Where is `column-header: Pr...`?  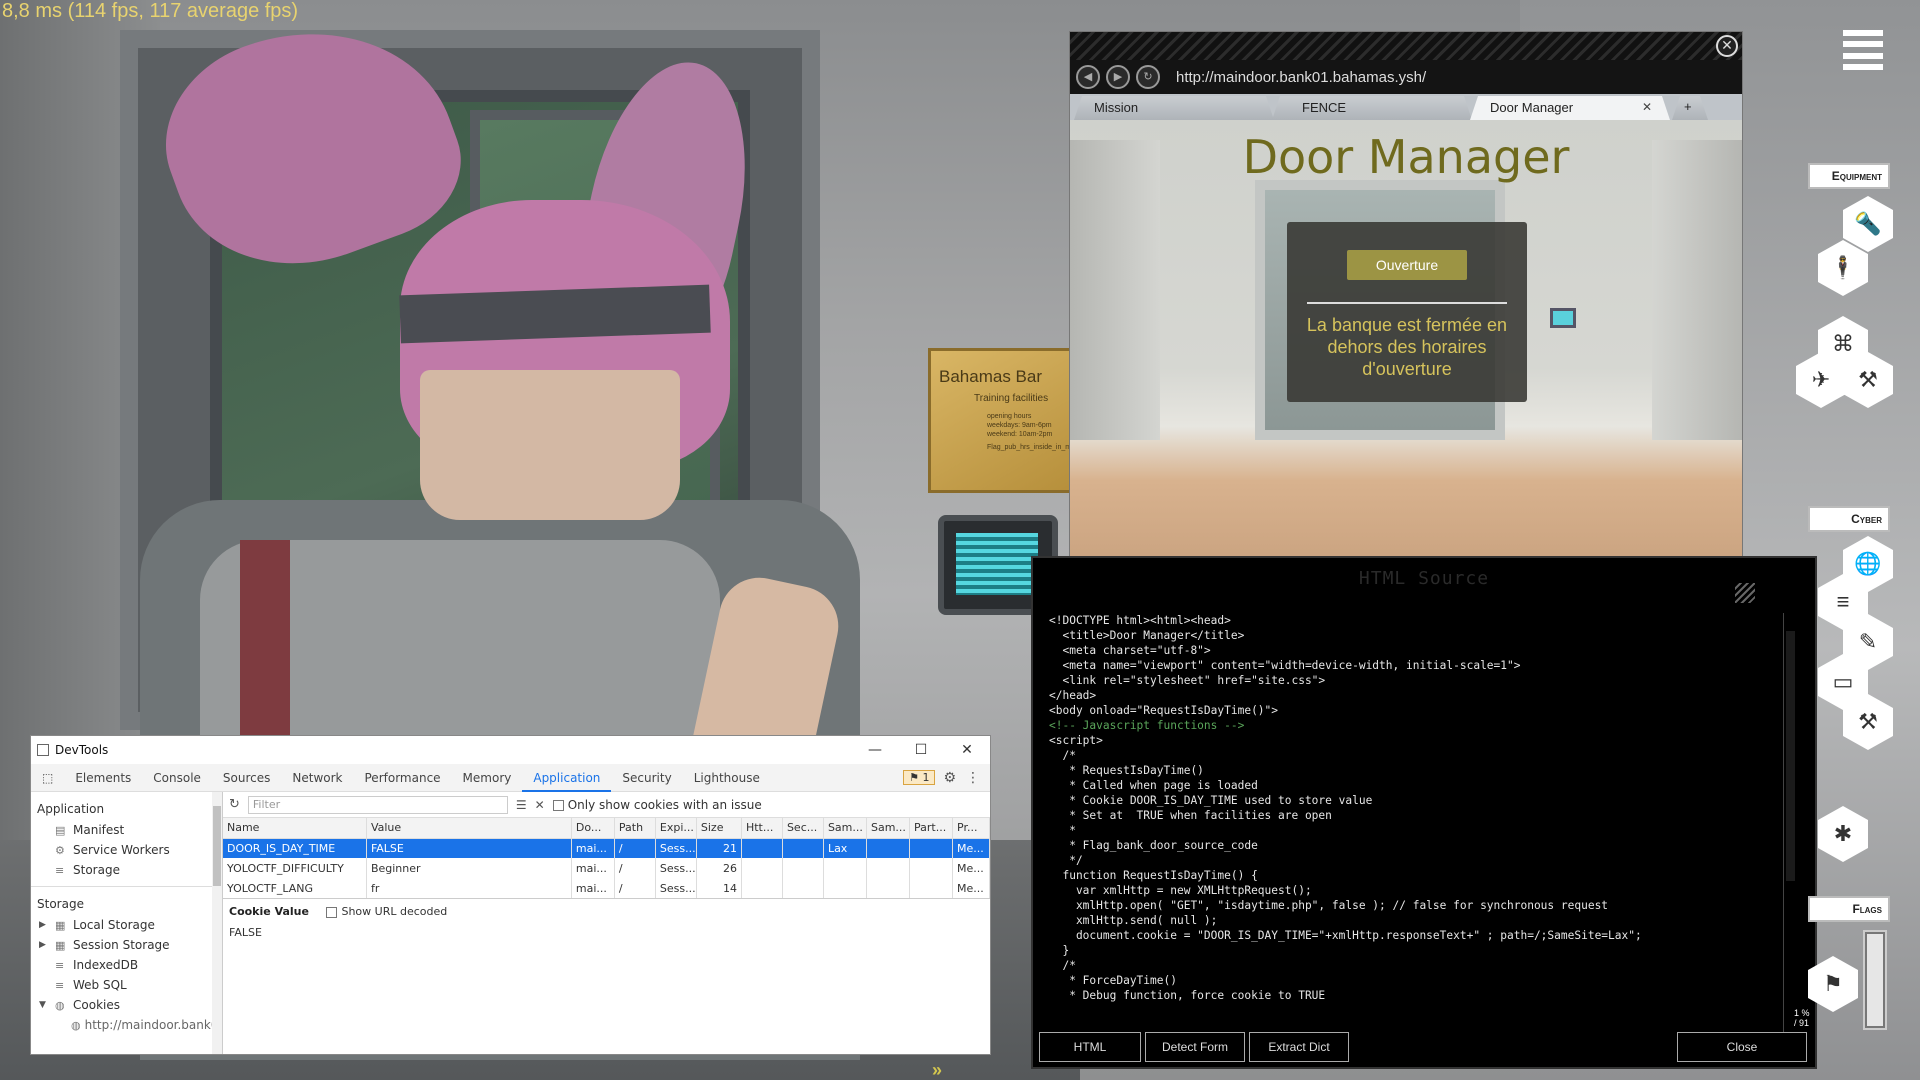 column-header: Pr... is located at coordinates (971, 828).